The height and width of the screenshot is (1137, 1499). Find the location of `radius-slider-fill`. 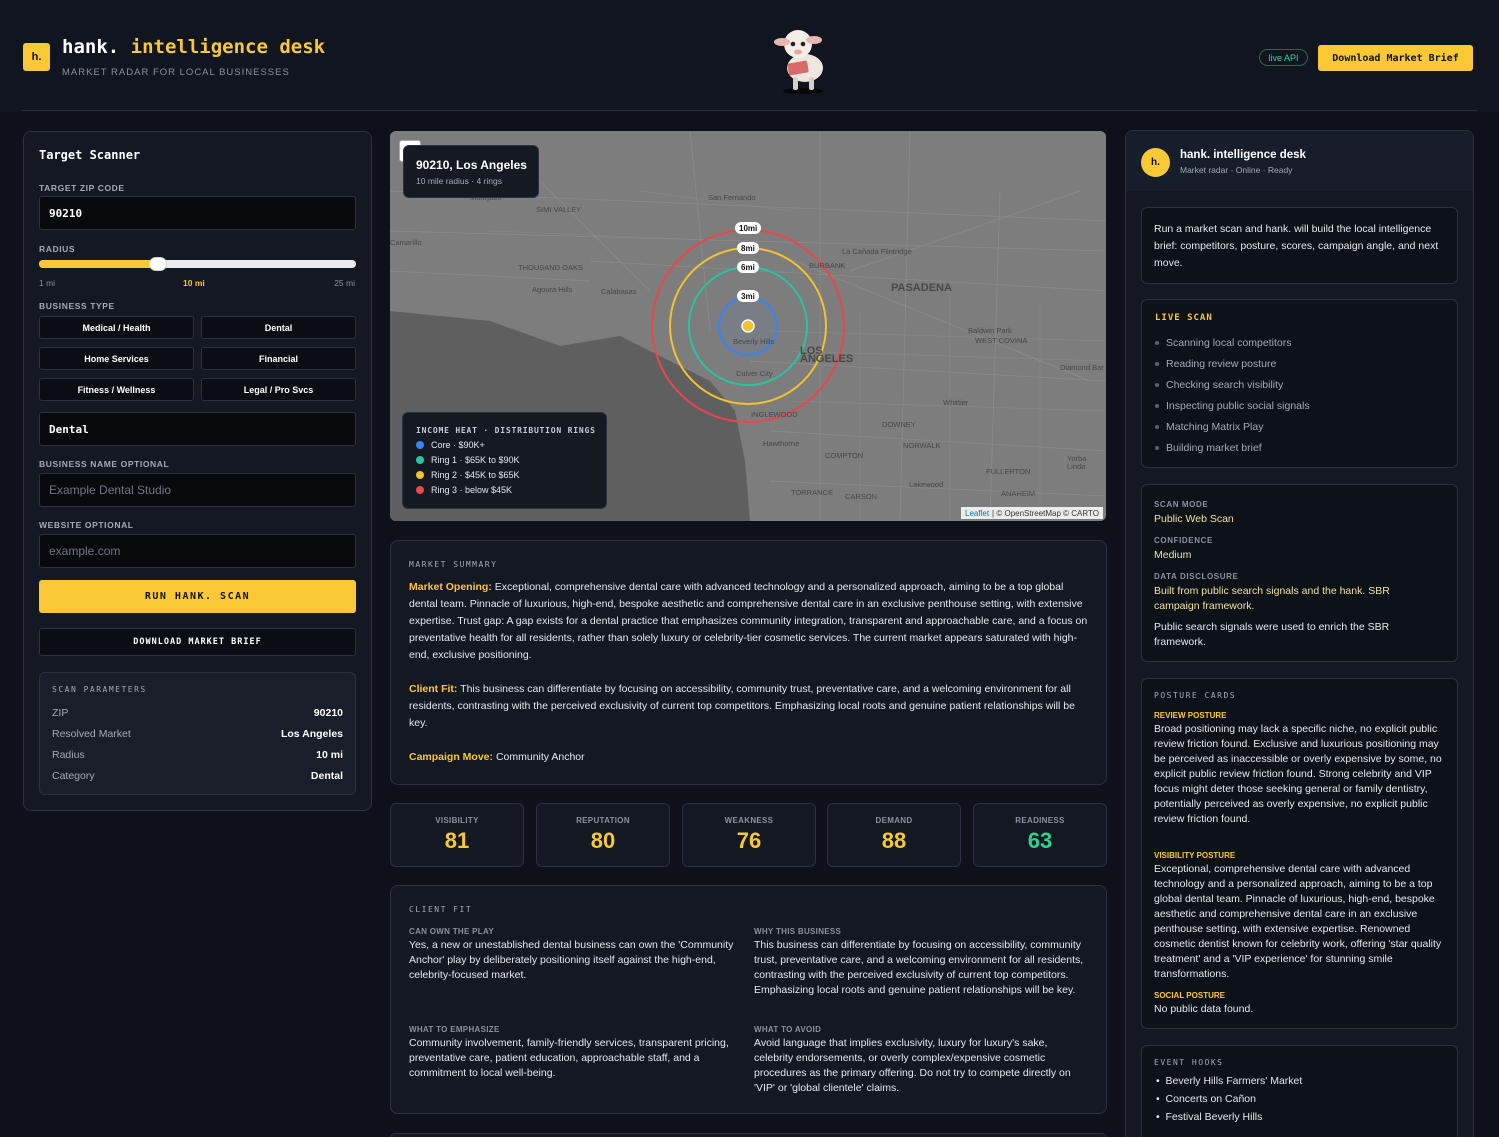

radius-slider-fill is located at coordinates (98, 264).